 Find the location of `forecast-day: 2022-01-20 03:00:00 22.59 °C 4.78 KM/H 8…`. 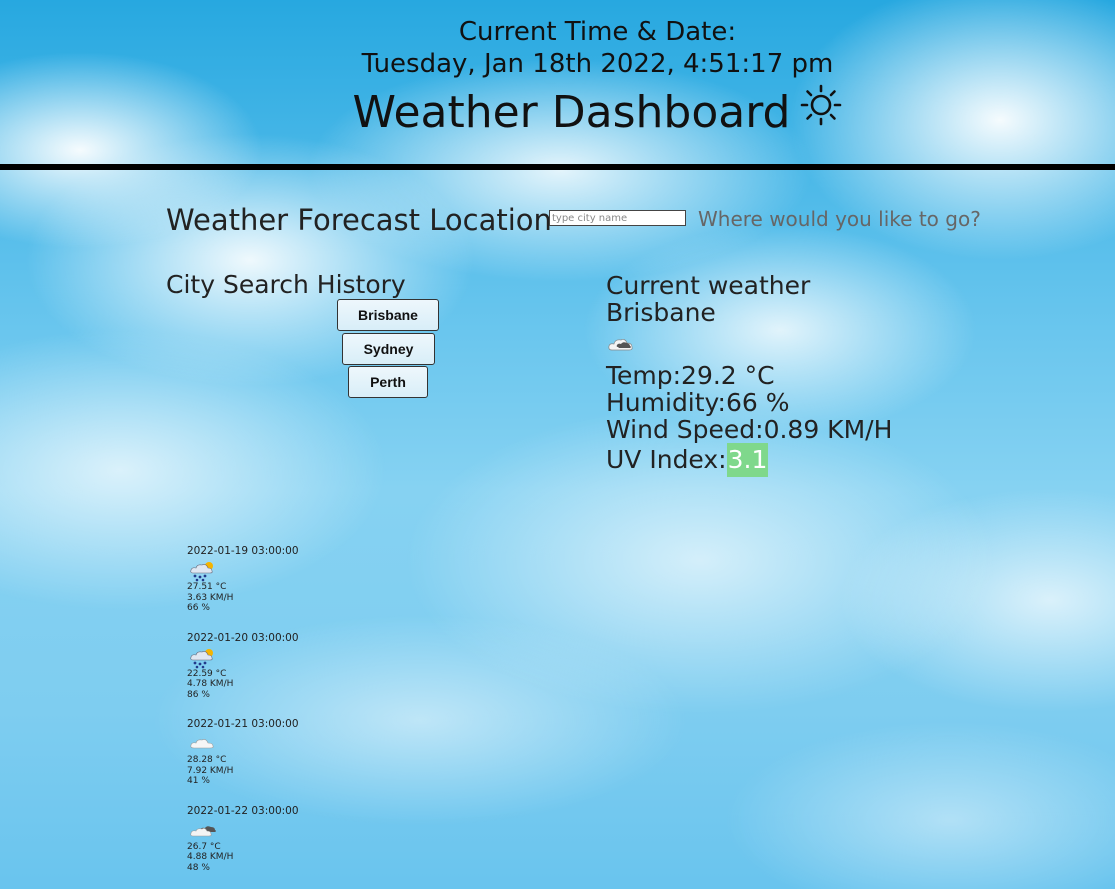

forecast-day: 2022-01-20 03:00:00 22.59 °C 4.78 KM/H 8… is located at coordinates (262, 674).